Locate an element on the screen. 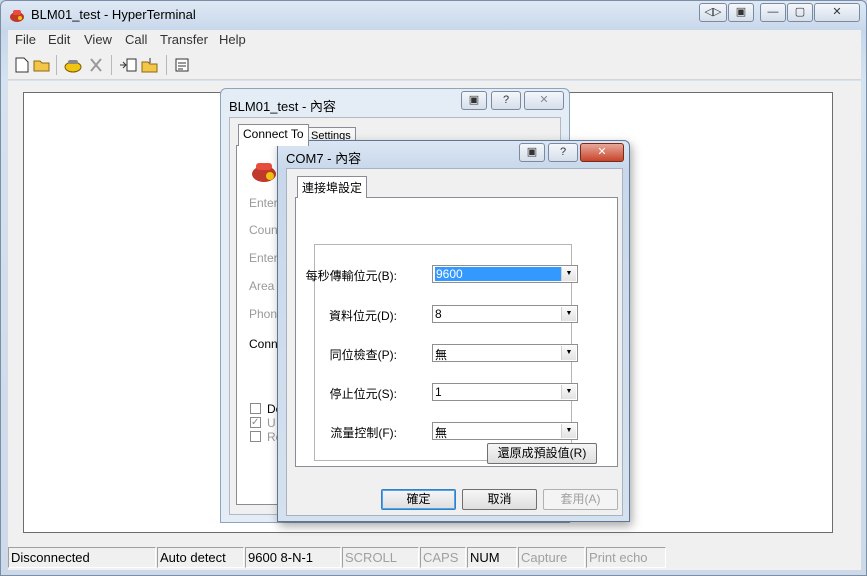 This screenshot has width=867, height=576. enter-details-label: Enter is located at coordinates (263, 203).